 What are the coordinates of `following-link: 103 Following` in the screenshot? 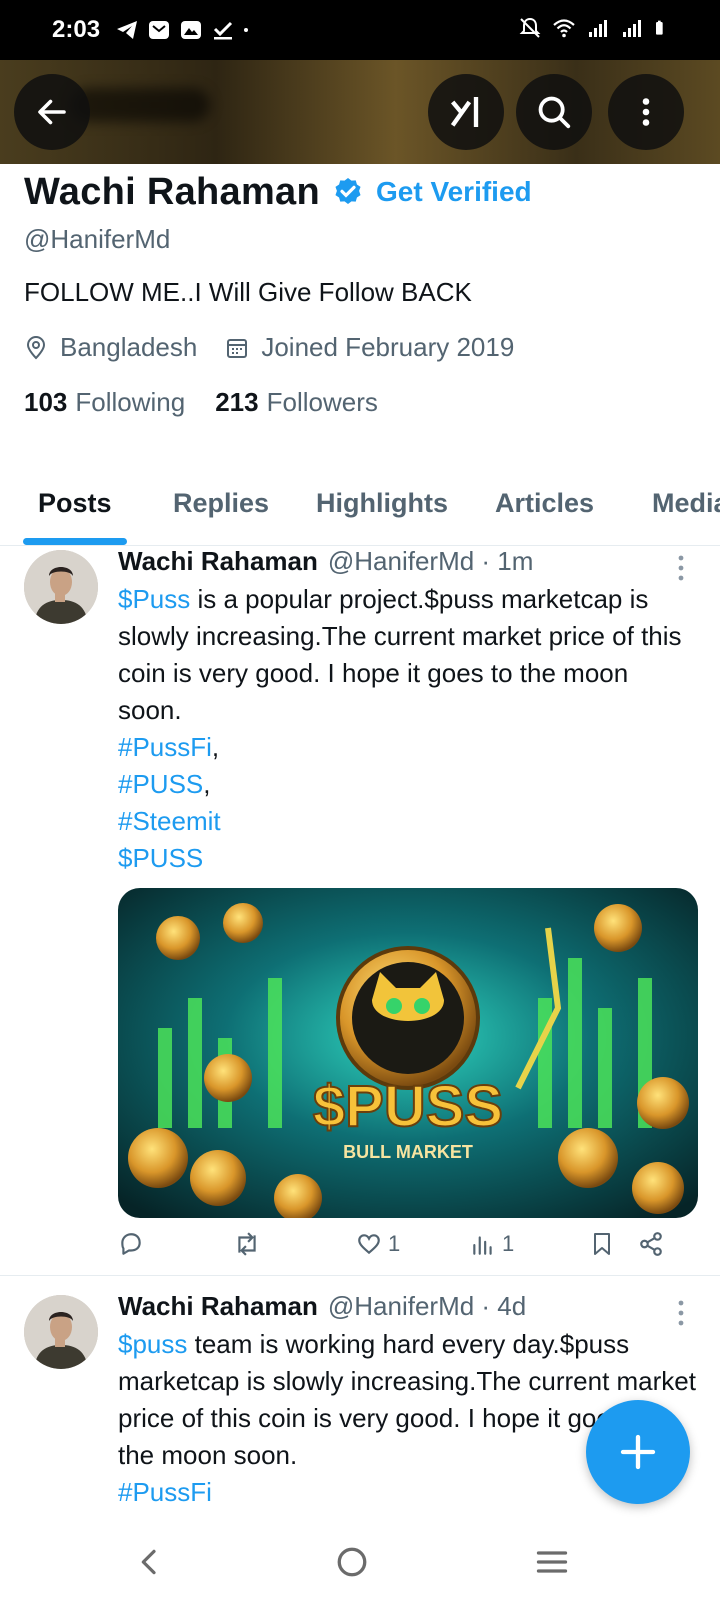 It's located at (104, 402).